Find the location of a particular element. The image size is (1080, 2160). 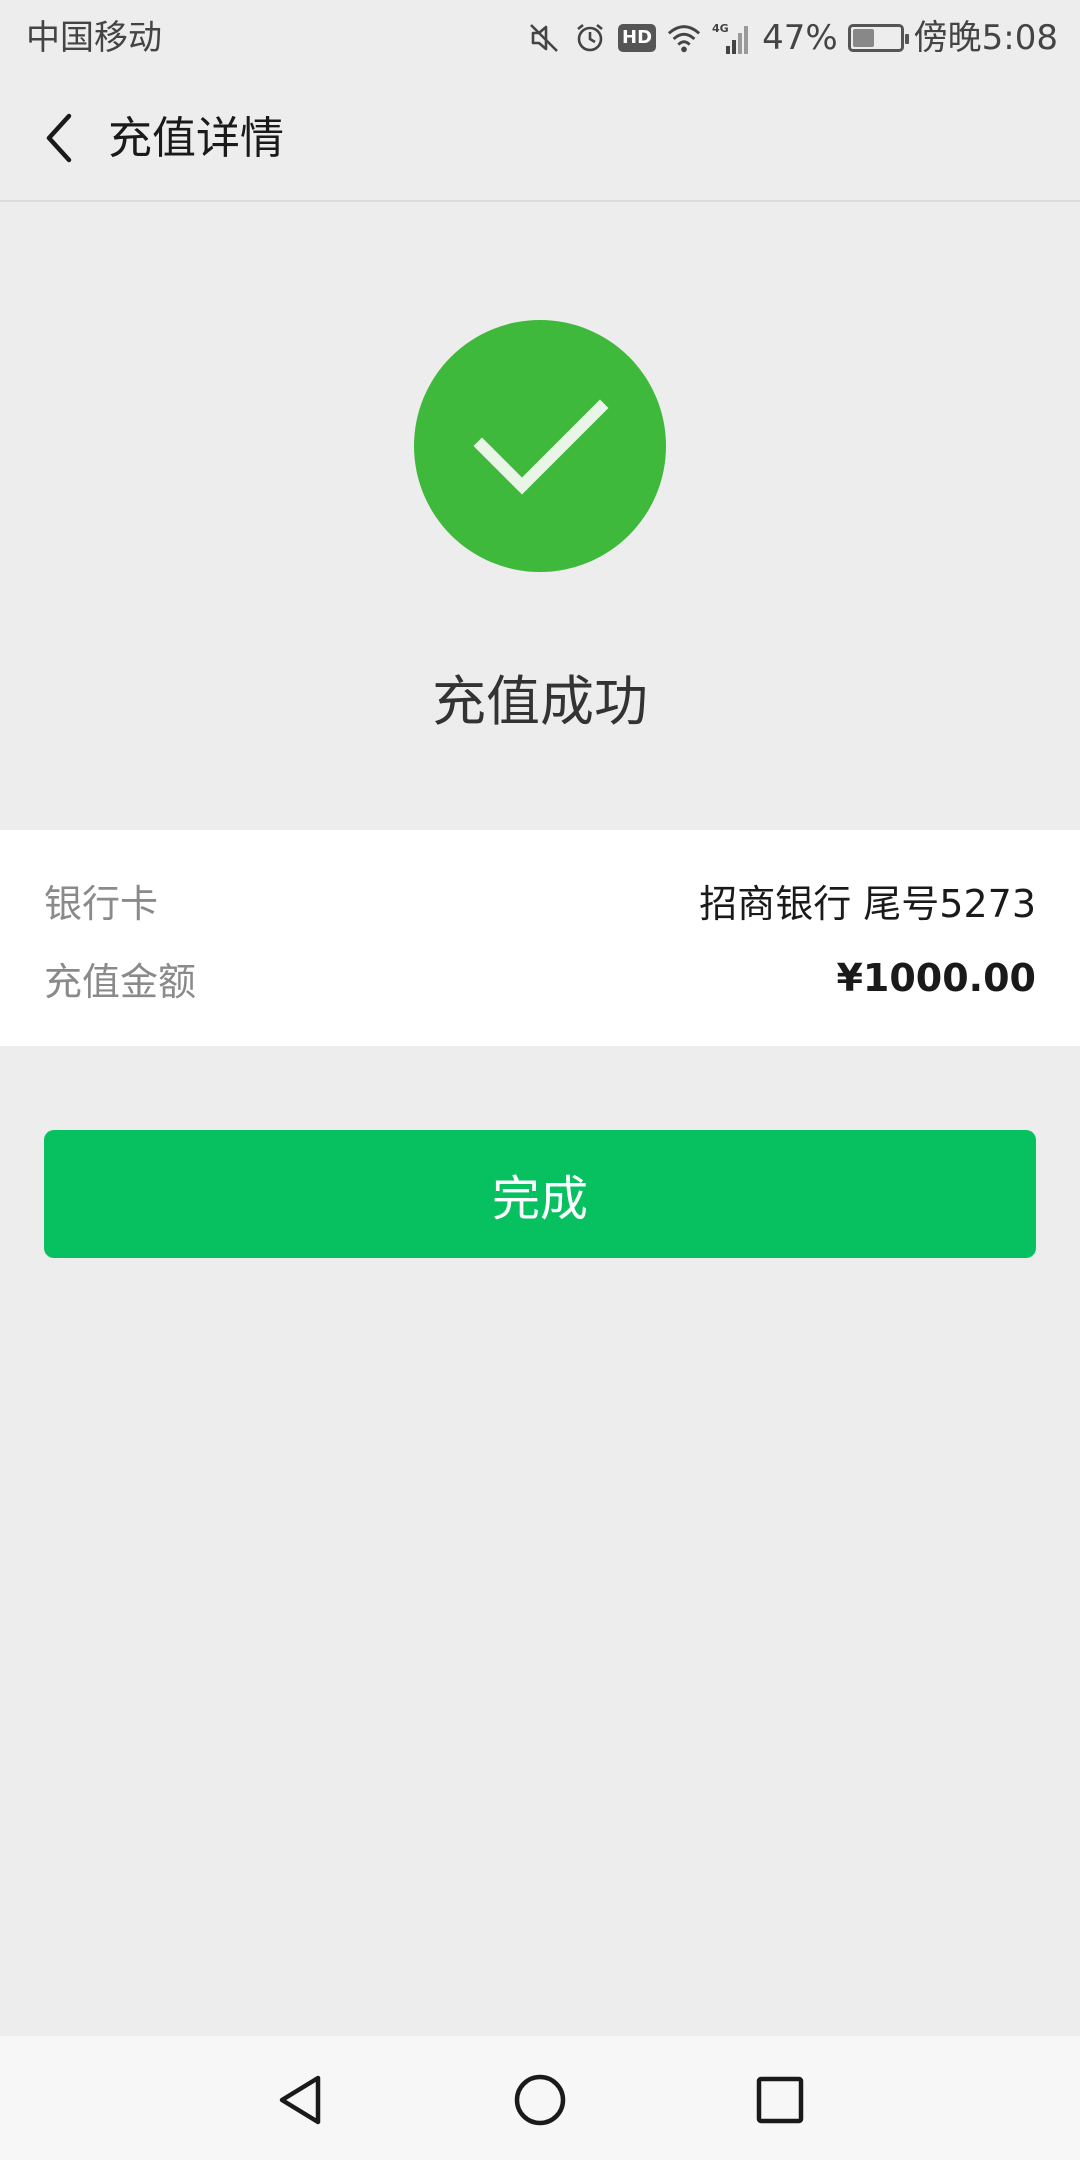

home-circle-icon is located at coordinates (540, 2100).